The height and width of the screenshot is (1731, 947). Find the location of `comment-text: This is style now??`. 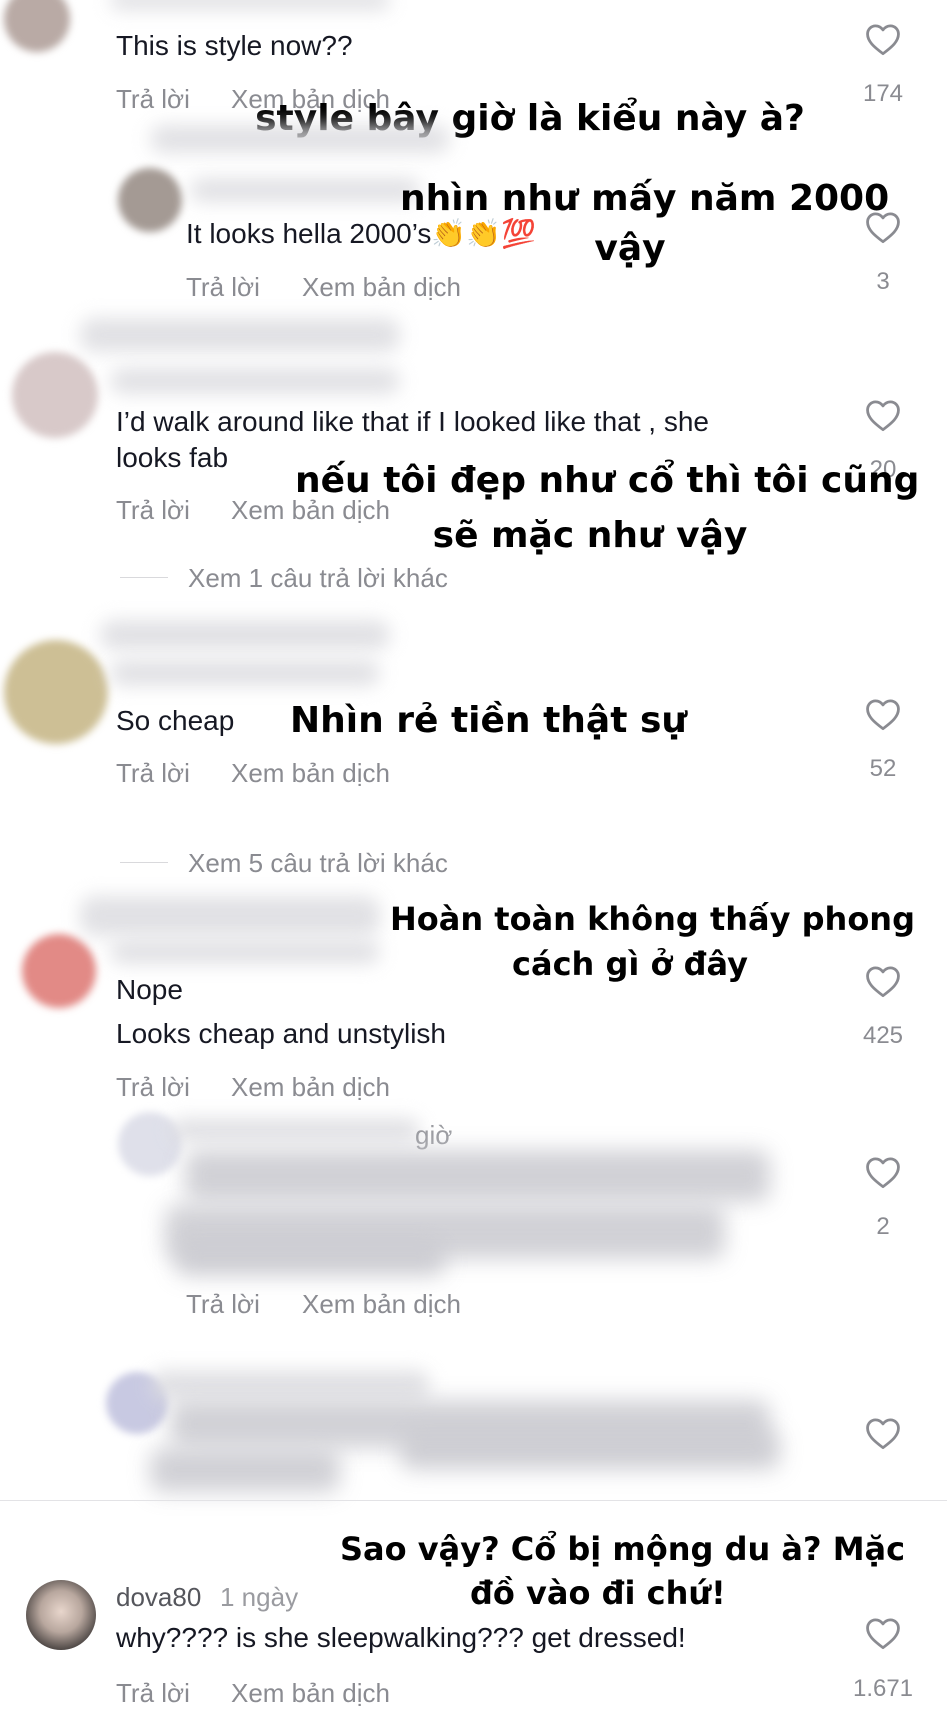

comment-text: This is style now?? is located at coordinates (234, 45).